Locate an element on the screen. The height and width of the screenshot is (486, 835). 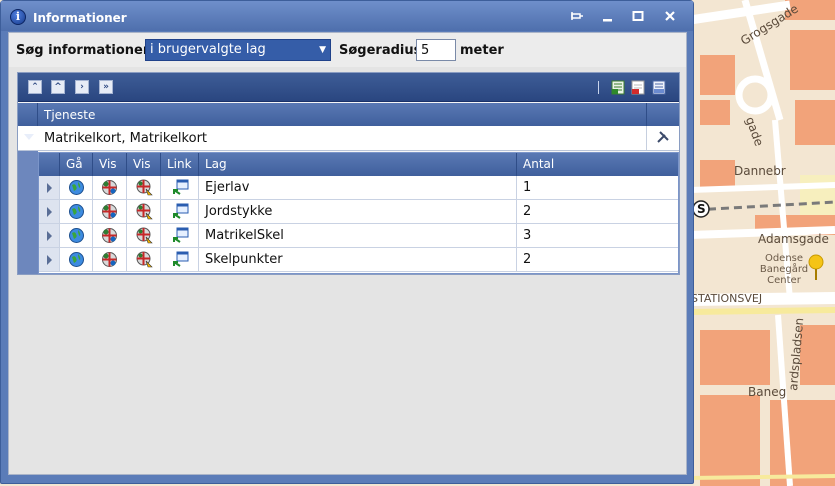
service-label: Matrikelkort, Matrikelkort is located at coordinates (126, 138).